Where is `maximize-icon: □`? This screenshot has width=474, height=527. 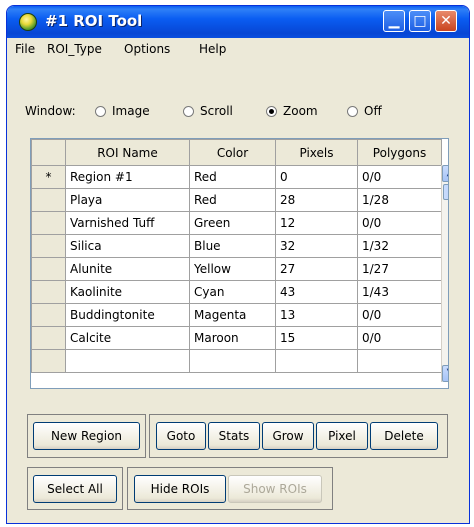
maximize-icon: □ is located at coordinates (420, 21).